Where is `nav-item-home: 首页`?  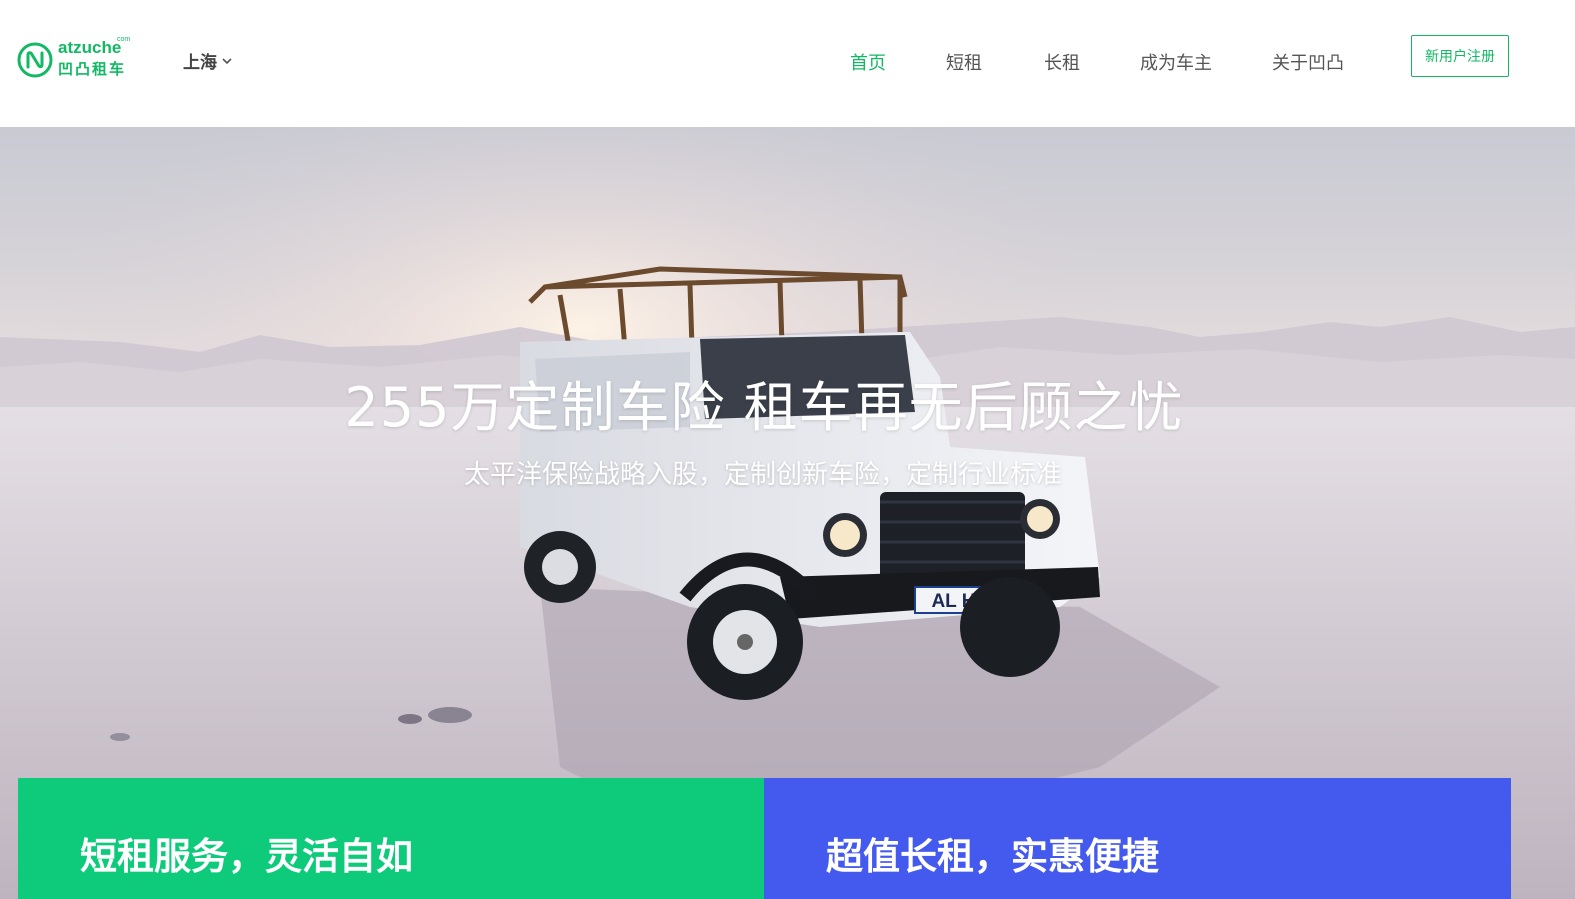
nav-item-home: 首页 is located at coordinates (868, 62).